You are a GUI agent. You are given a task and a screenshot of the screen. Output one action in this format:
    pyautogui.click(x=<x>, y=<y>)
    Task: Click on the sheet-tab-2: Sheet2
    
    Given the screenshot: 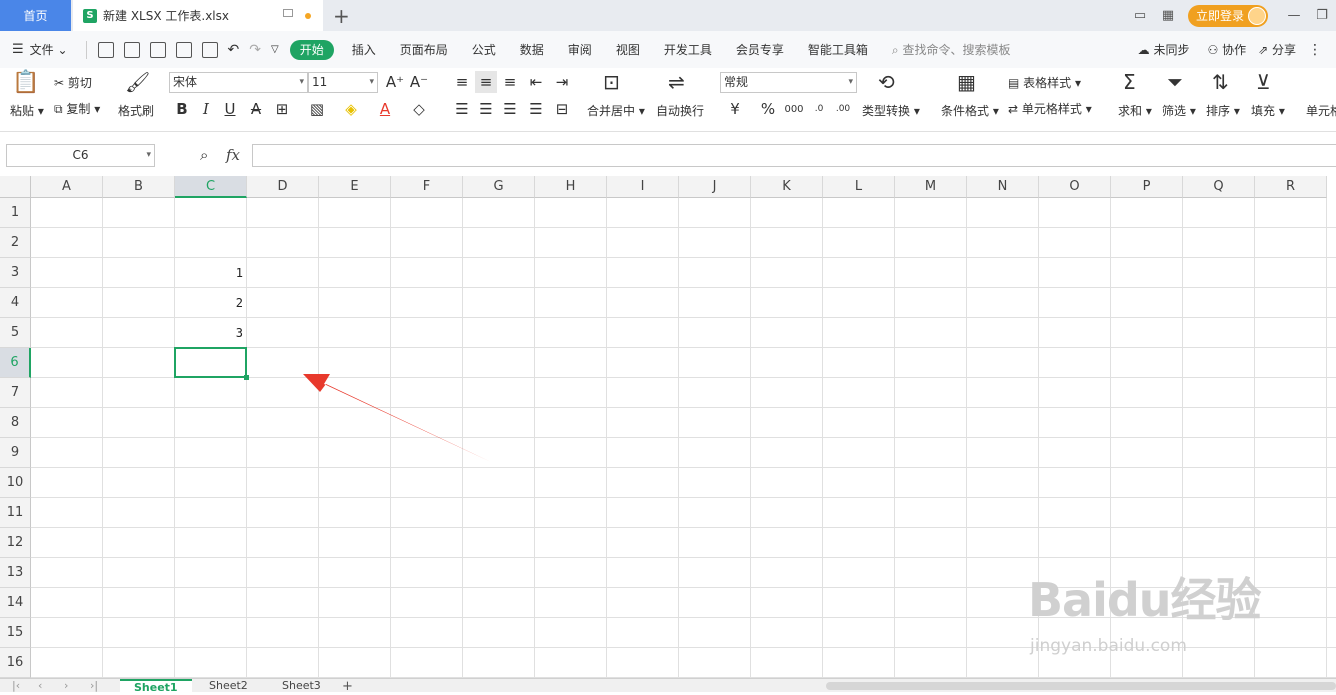 What is the action you would take?
    pyautogui.click(x=228, y=686)
    